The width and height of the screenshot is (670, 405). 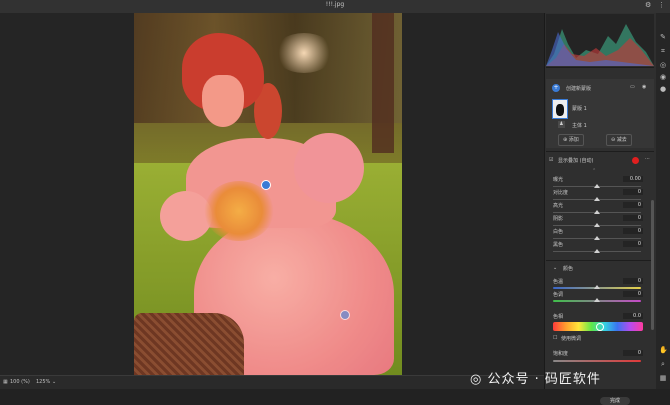 I want to click on add-button: ⊕ 添加, so click(x=571, y=140).